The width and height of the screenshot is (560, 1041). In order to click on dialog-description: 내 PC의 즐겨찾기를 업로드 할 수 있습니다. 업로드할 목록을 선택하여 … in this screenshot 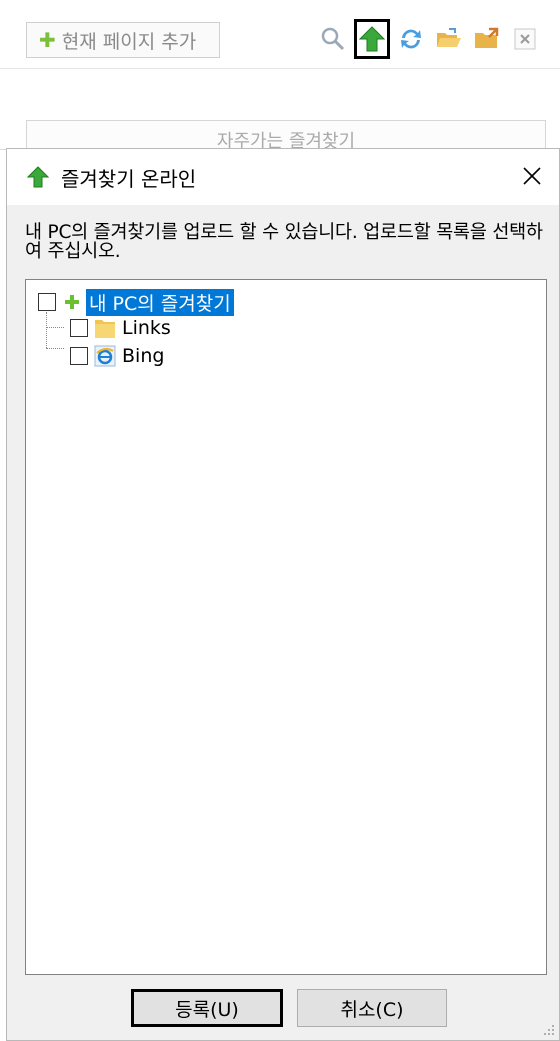, I will do `click(284, 242)`.